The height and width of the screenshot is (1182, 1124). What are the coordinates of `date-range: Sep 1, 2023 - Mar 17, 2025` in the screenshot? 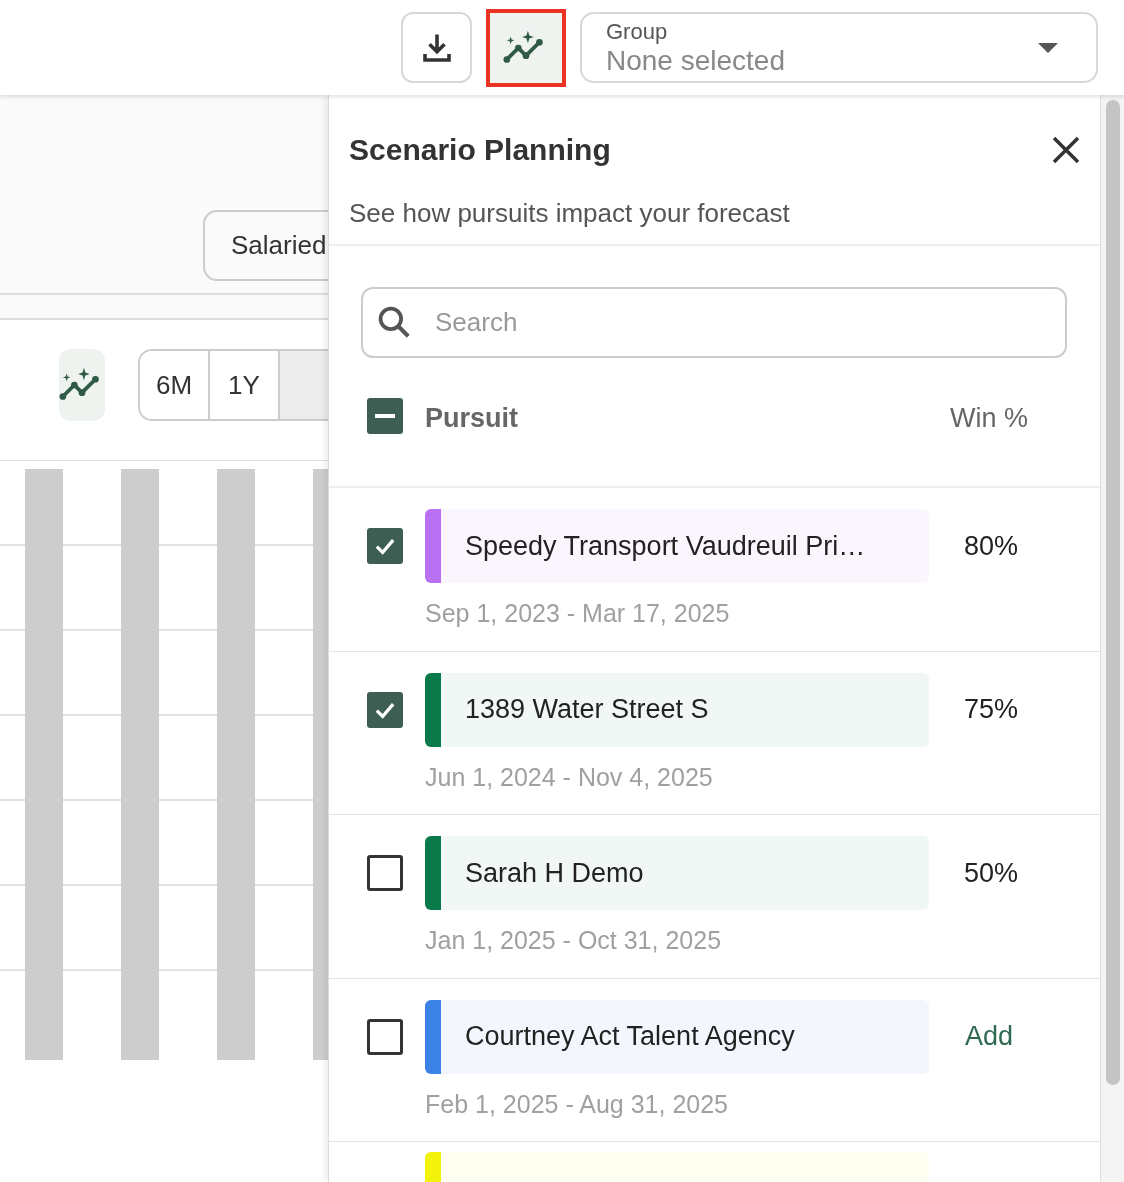 It's located at (578, 613).